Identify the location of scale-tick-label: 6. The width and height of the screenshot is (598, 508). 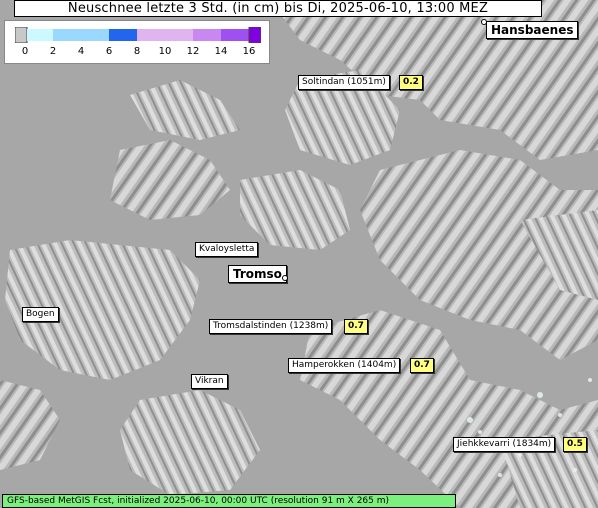
(109, 51).